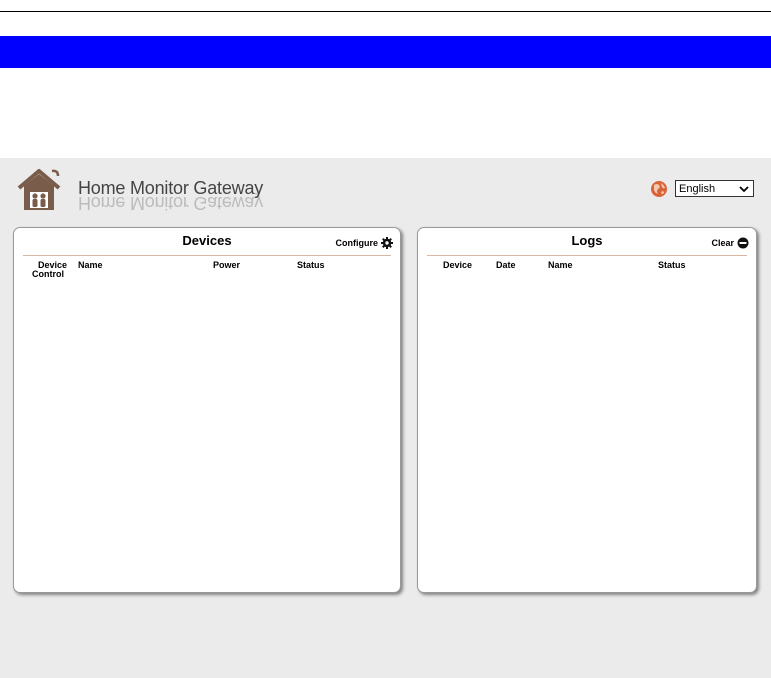 This screenshot has height=678, width=771. Describe the element at coordinates (39, 189) in the screenshot. I see `house-icon` at that location.